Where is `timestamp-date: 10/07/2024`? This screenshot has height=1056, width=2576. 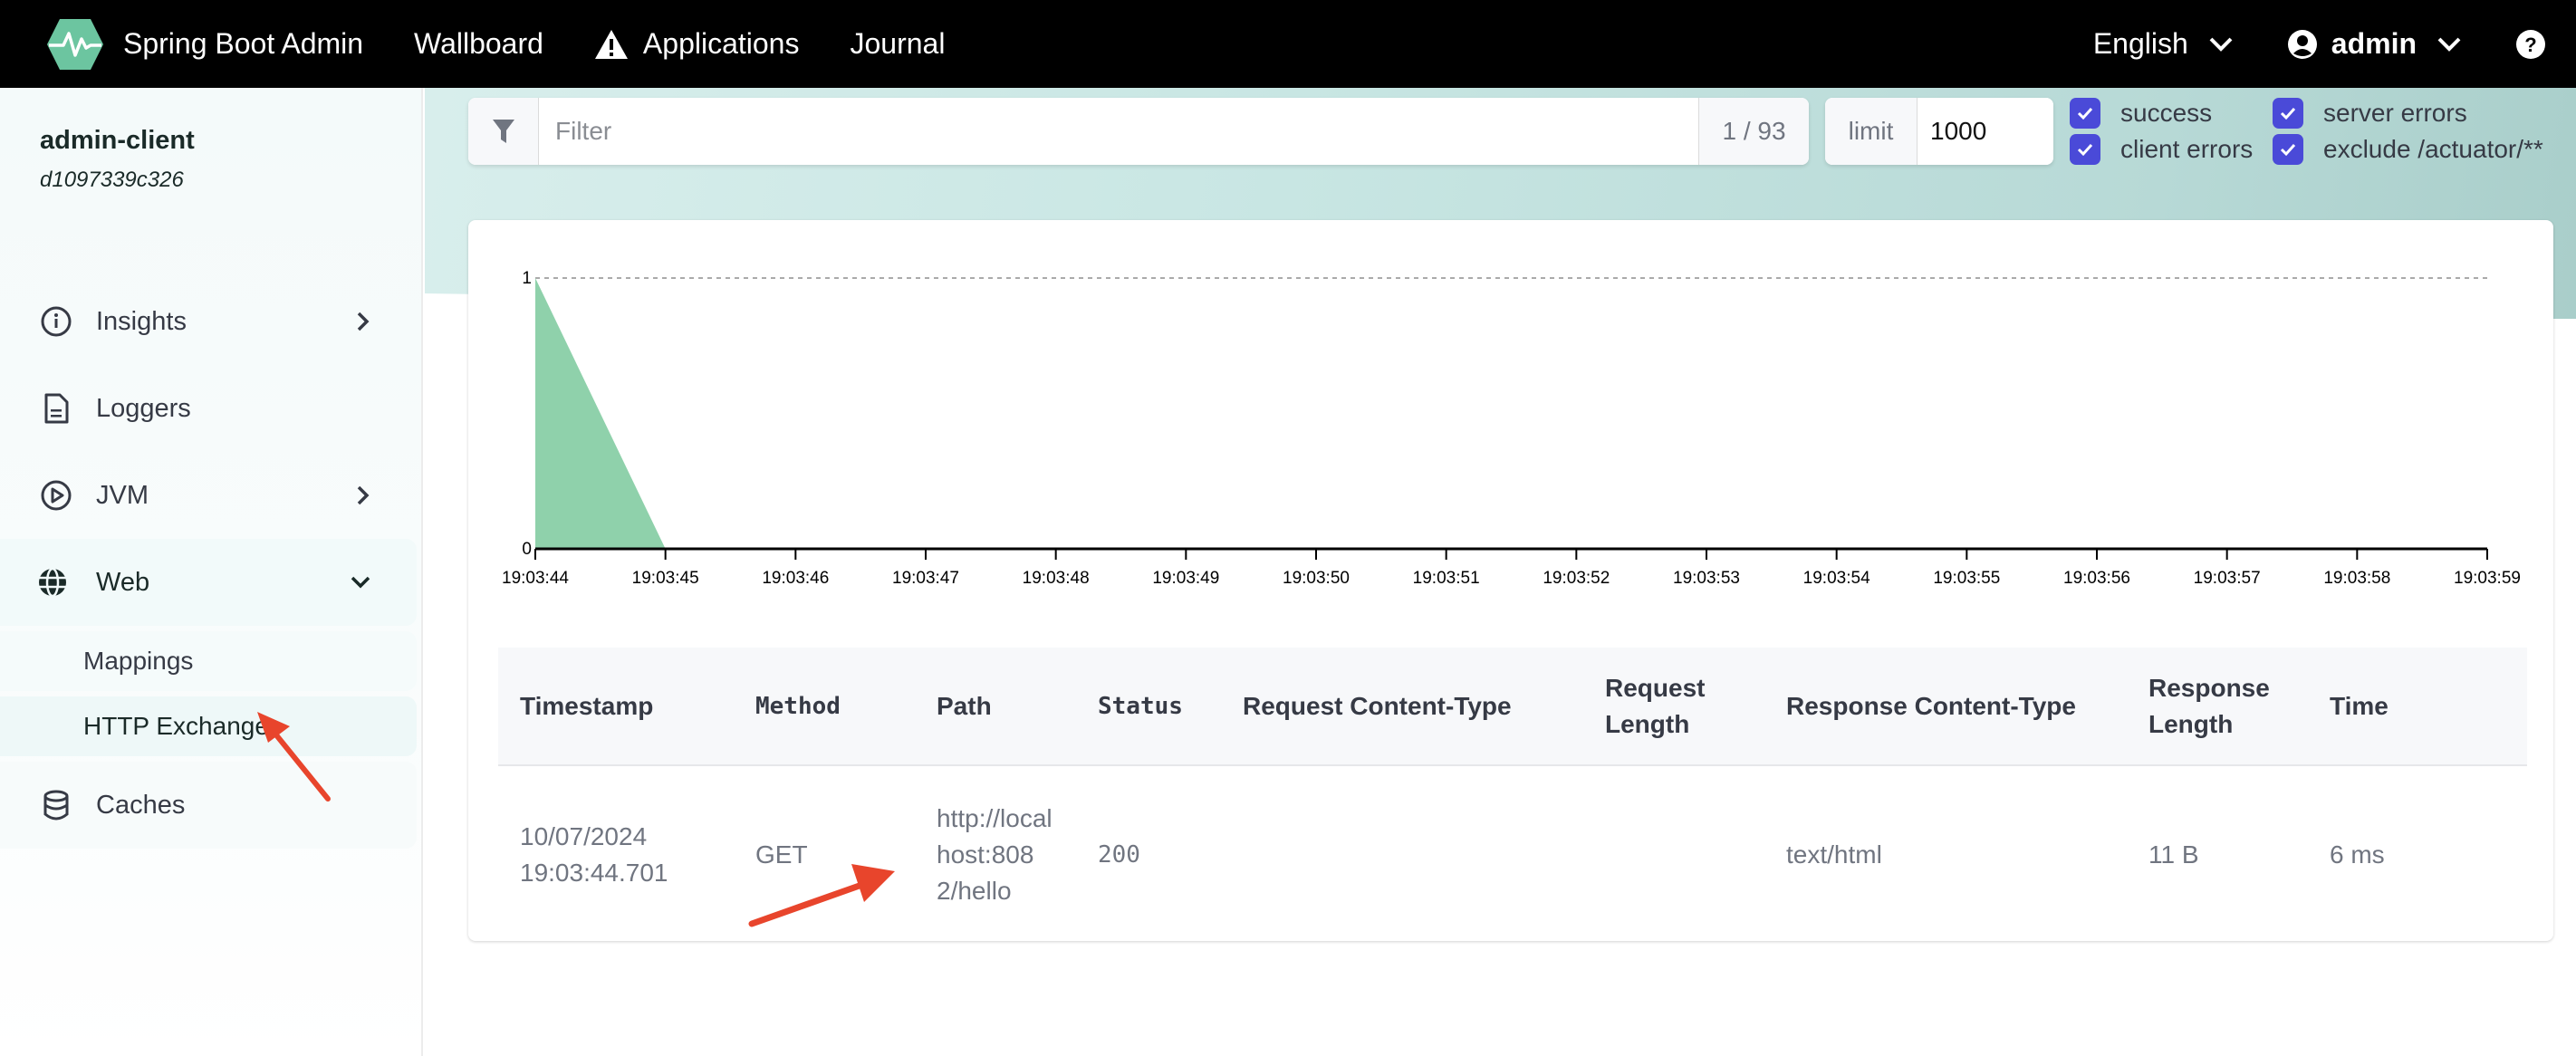
timestamp-date: 10/07/2024 is located at coordinates (584, 836).